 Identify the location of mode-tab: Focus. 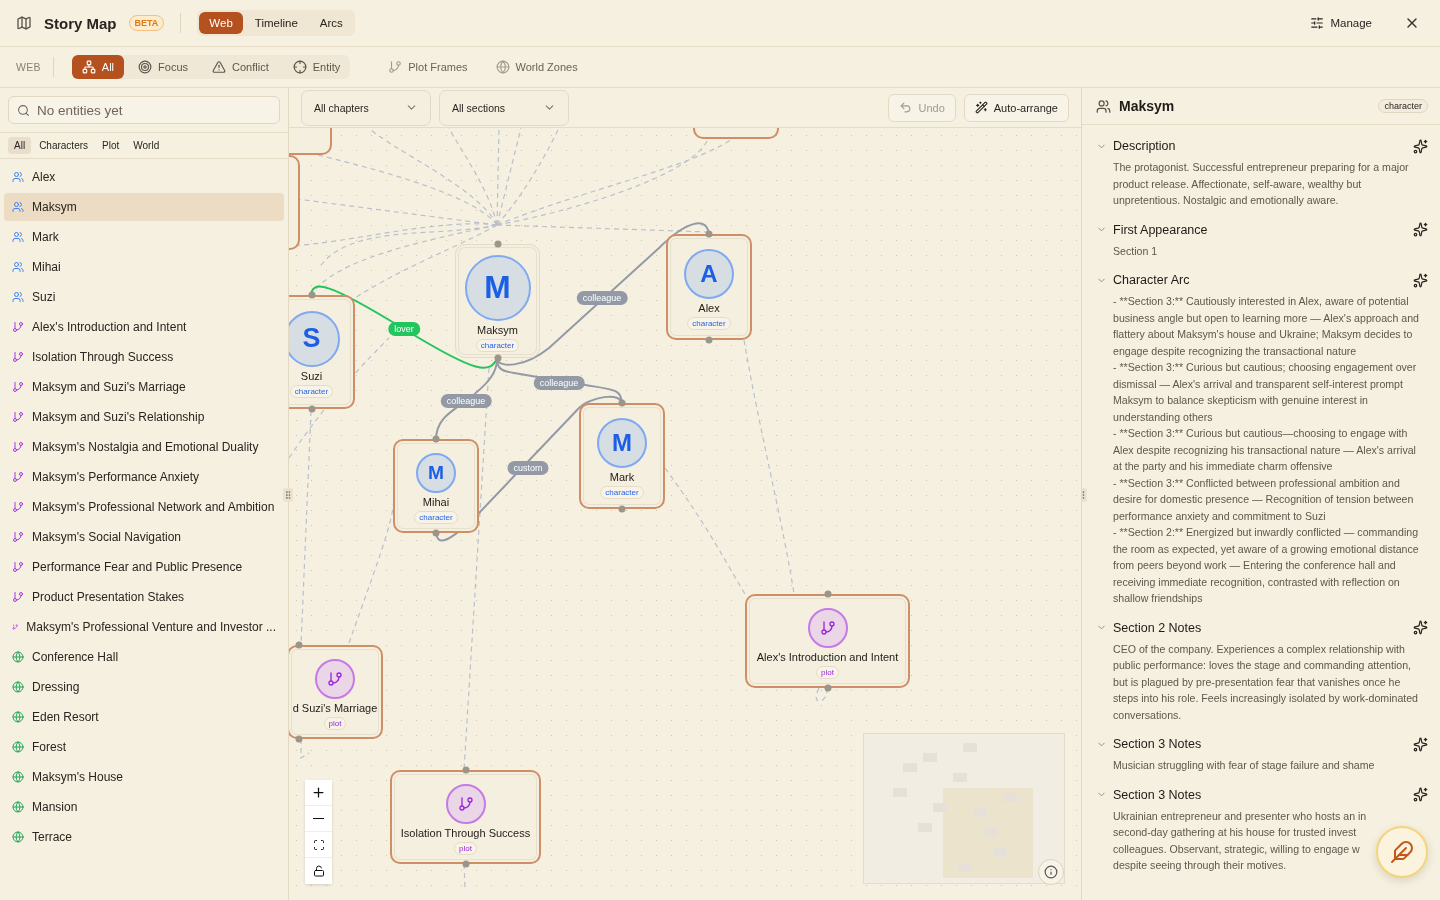
(163, 67).